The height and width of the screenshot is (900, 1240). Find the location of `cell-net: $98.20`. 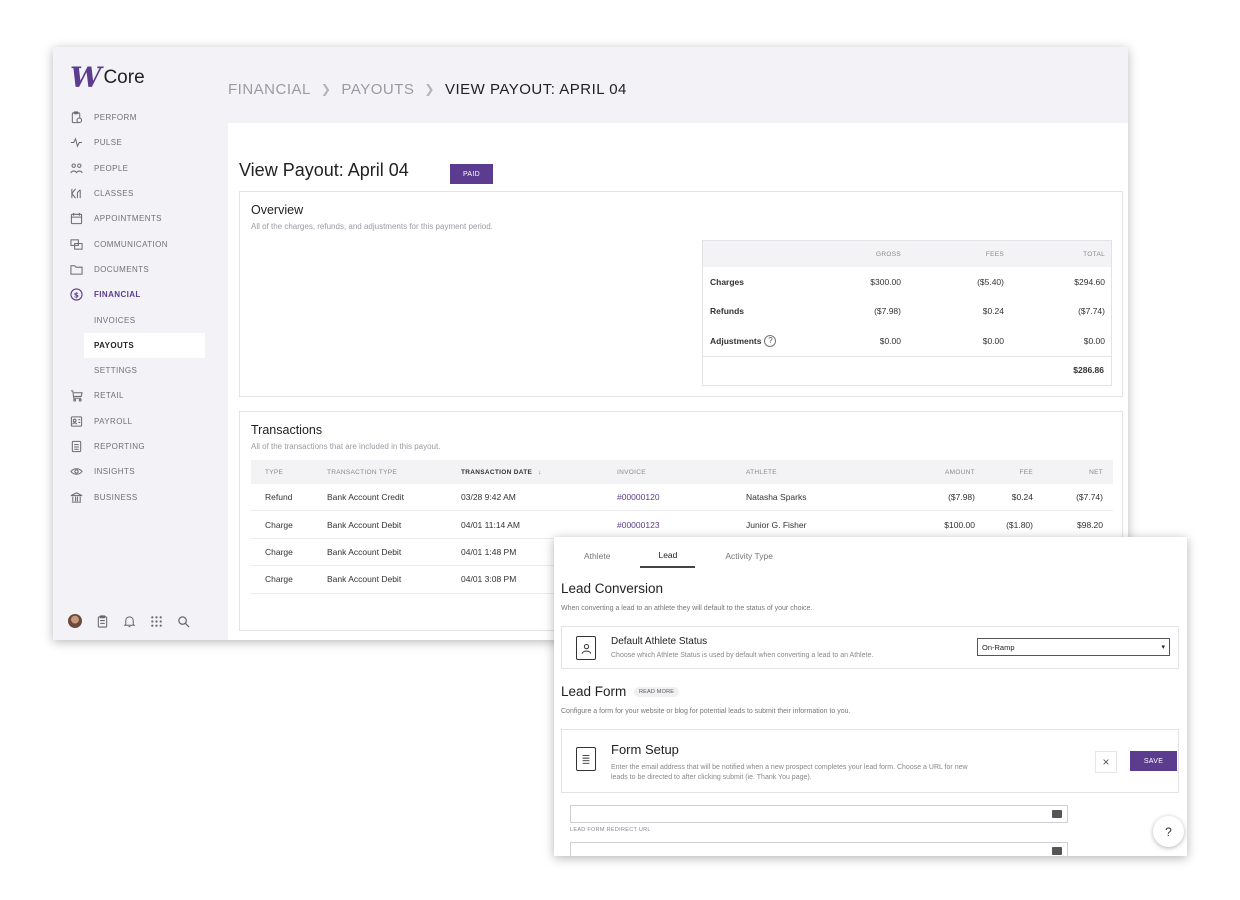

cell-net: $98.20 is located at coordinates (1090, 524).